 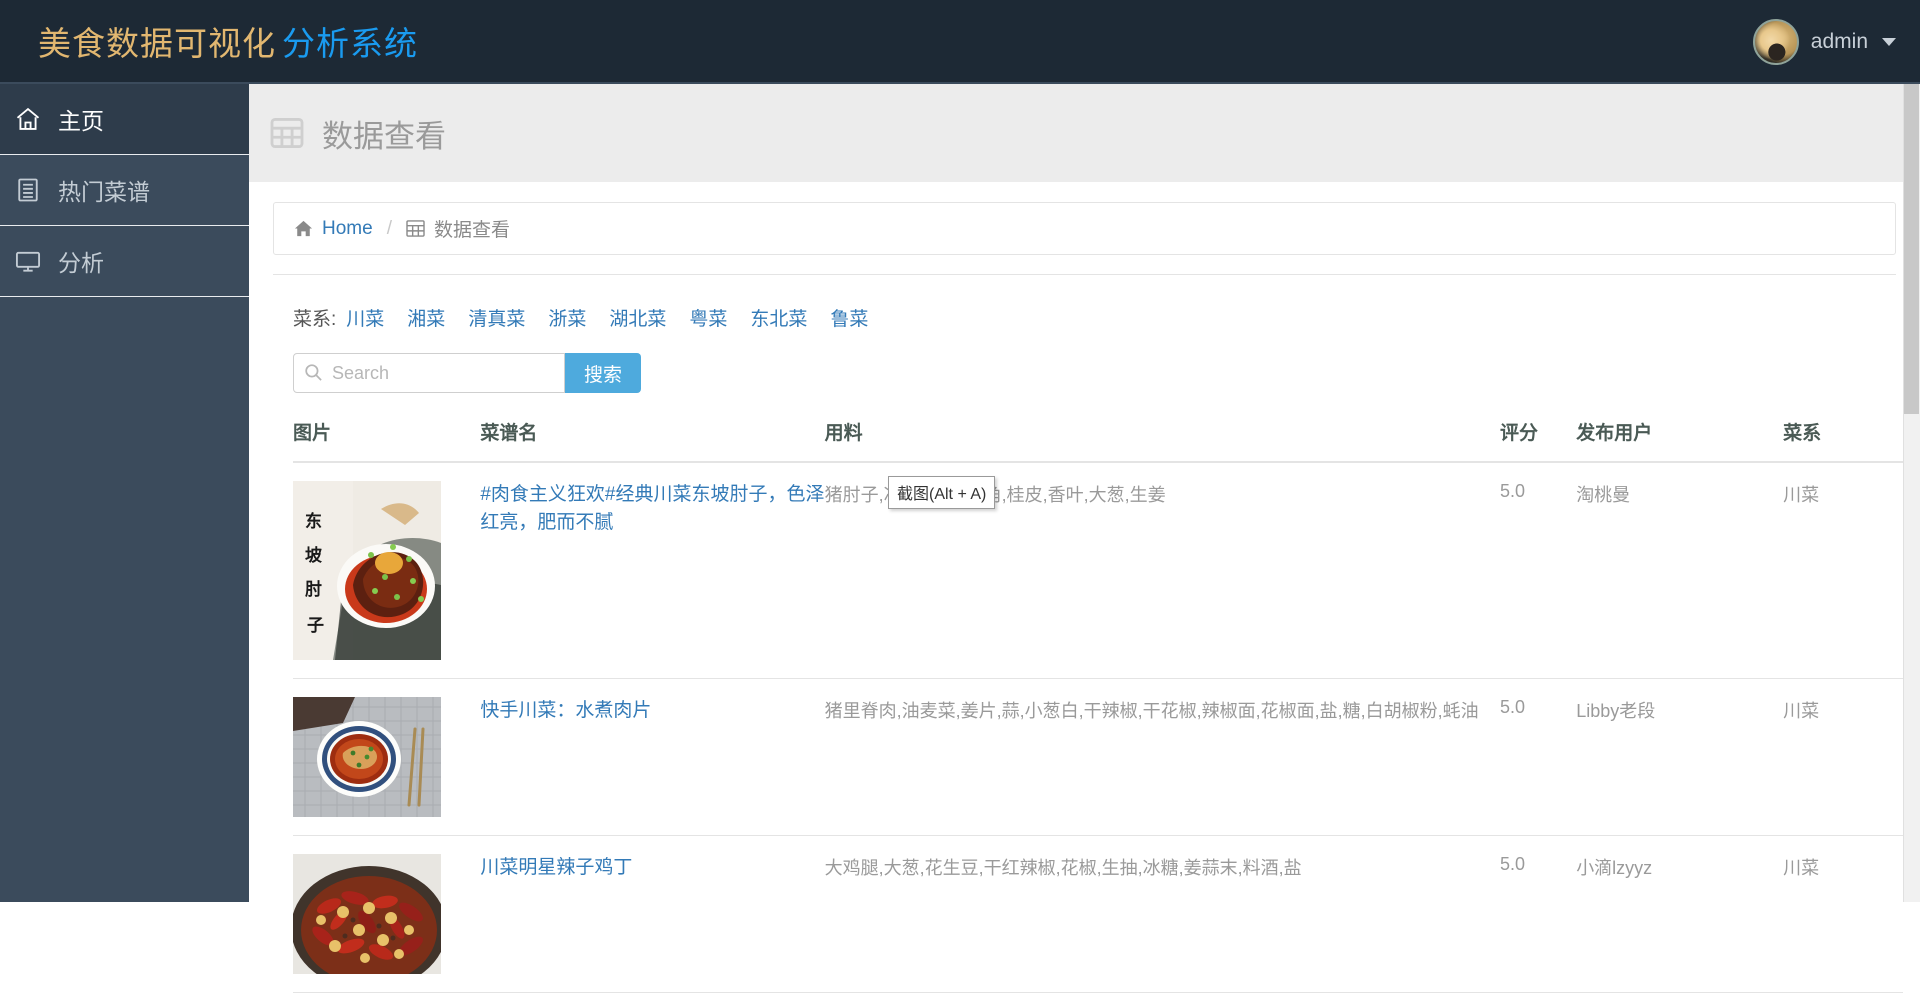 What do you see at coordinates (1775, 42) in the screenshot?
I see `avatar` at bounding box center [1775, 42].